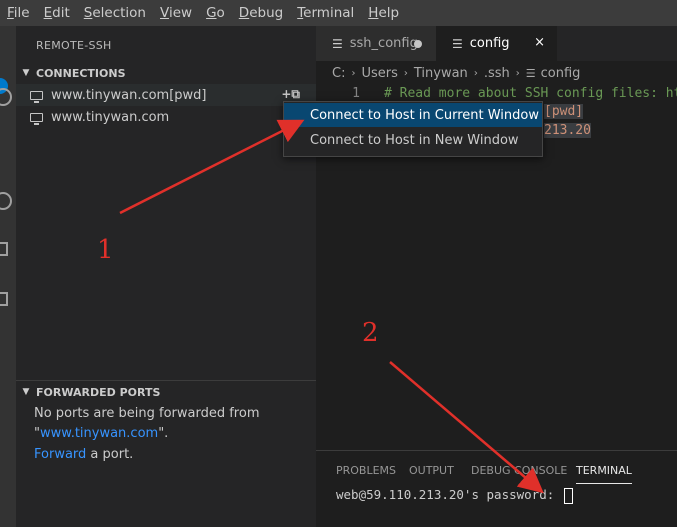  Describe the element at coordinates (4, 299) in the screenshot. I see `remote-explorer-icon` at that location.